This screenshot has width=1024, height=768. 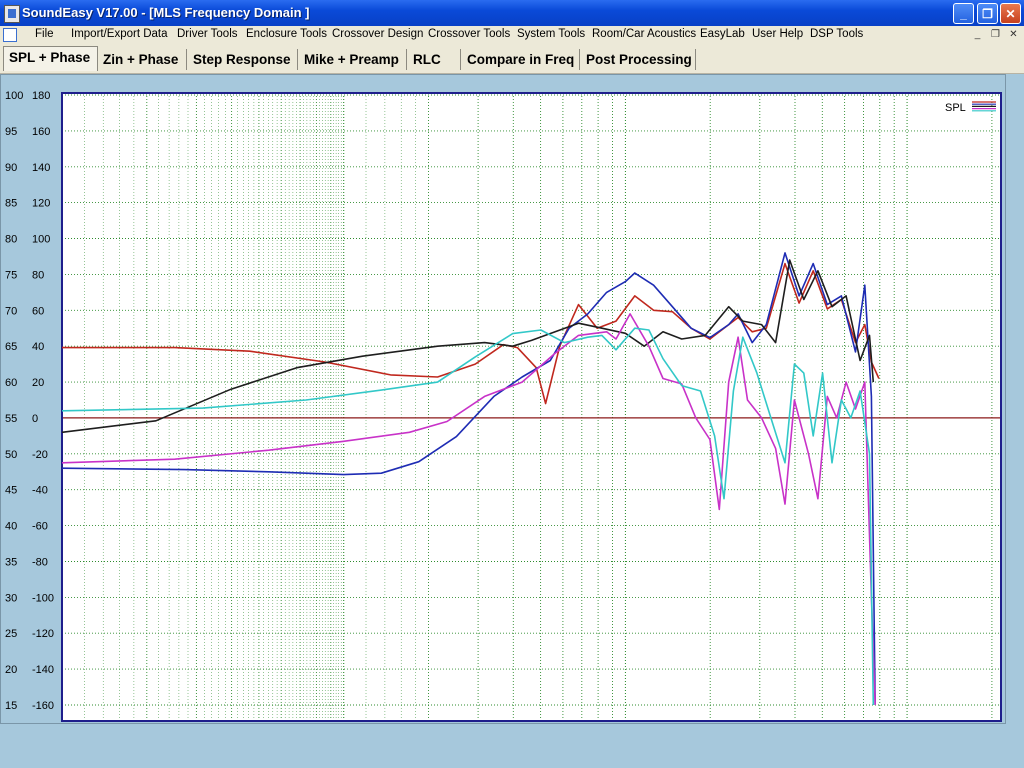 What do you see at coordinates (41, 96) in the screenshot?
I see `phase-tick-label: 180` at bounding box center [41, 96].